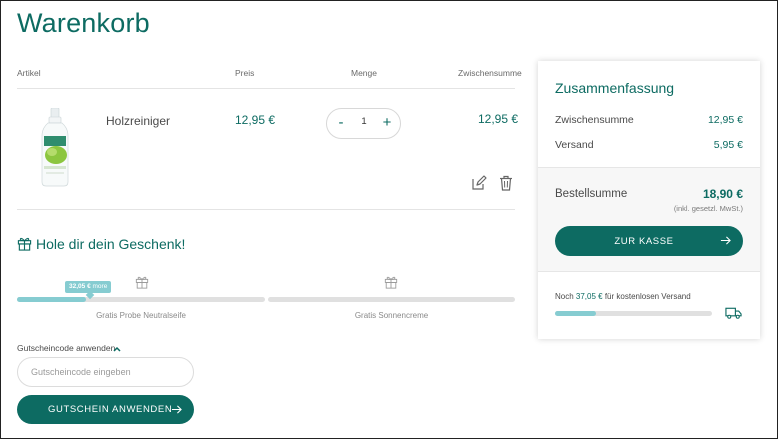 The height and width of the screenshot is (439, 778). I want to click on quantity-value: 1, so click(364, 121).